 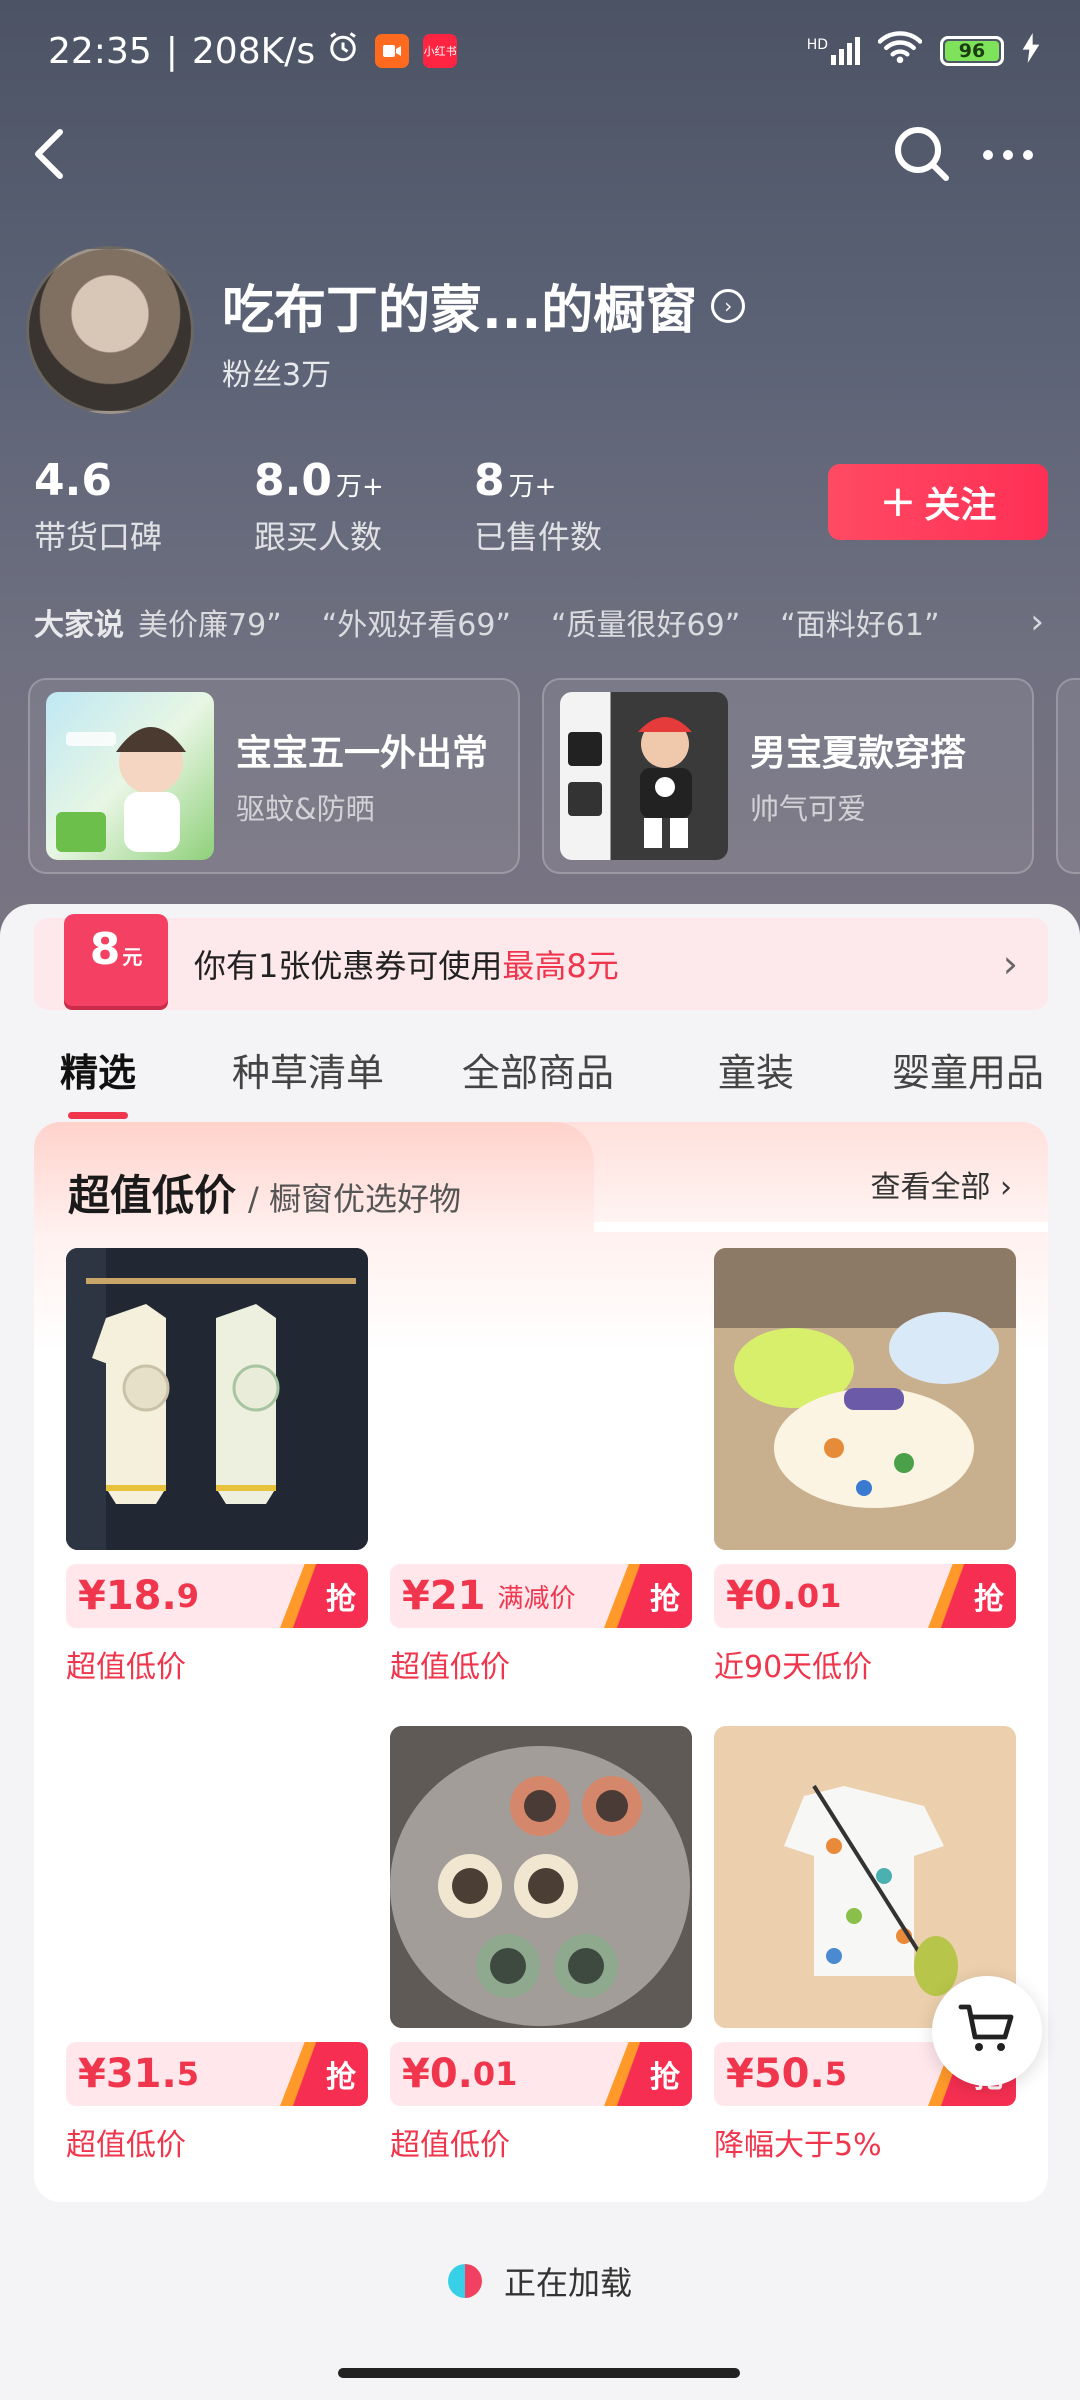 What do you see at coordinates (541, 1596) in the screenshot?
I see `price-bar: ¥21 满减价 抢` at bounding box center [541, 1596].